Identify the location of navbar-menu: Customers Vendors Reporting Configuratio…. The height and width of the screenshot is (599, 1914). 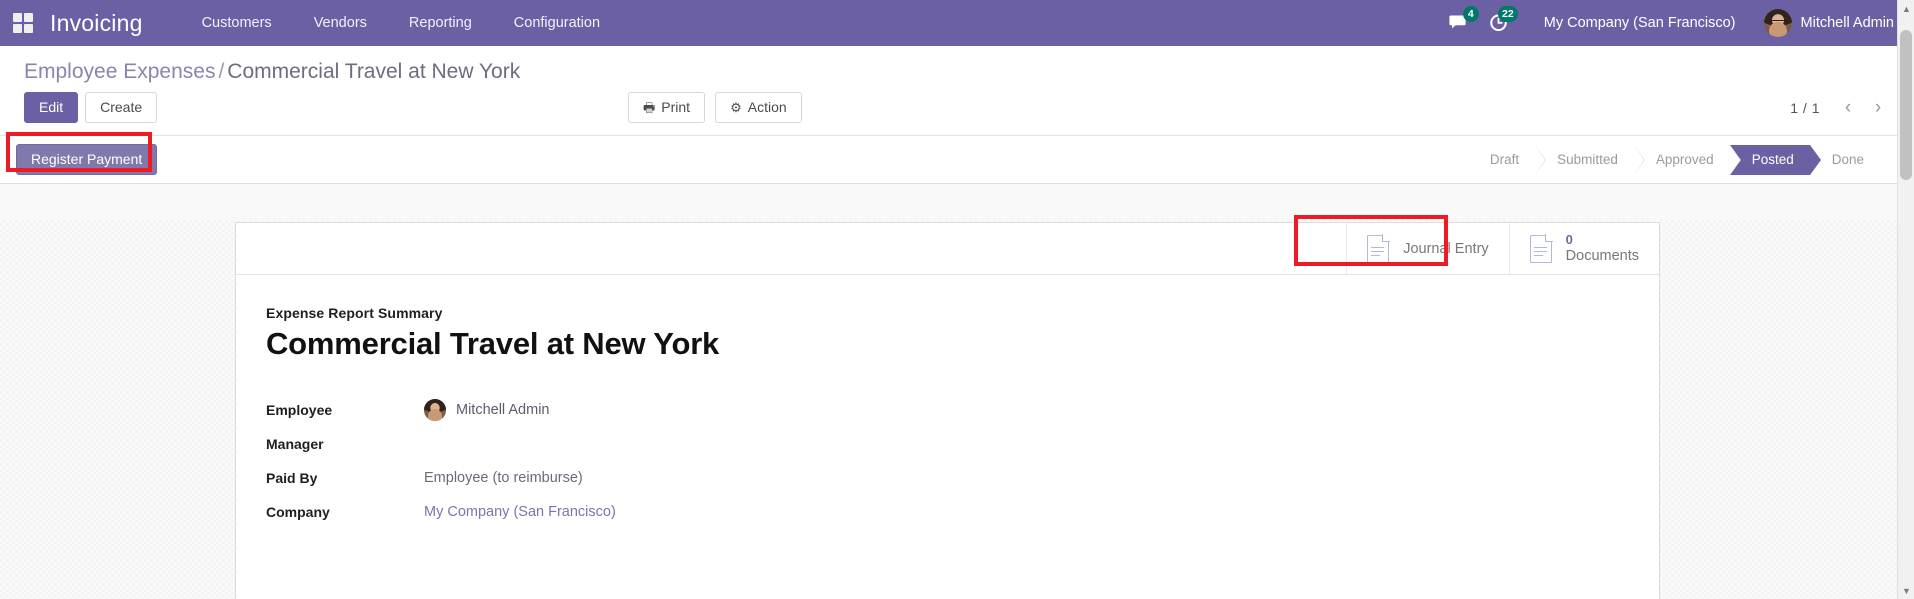
(401, 23).